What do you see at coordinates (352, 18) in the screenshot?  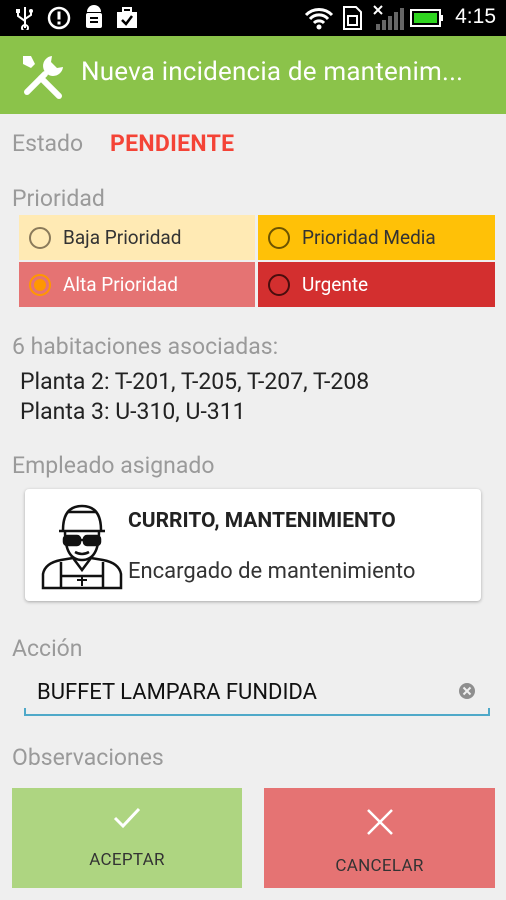 I see `sim-icon` at bounding box center [352, 18].